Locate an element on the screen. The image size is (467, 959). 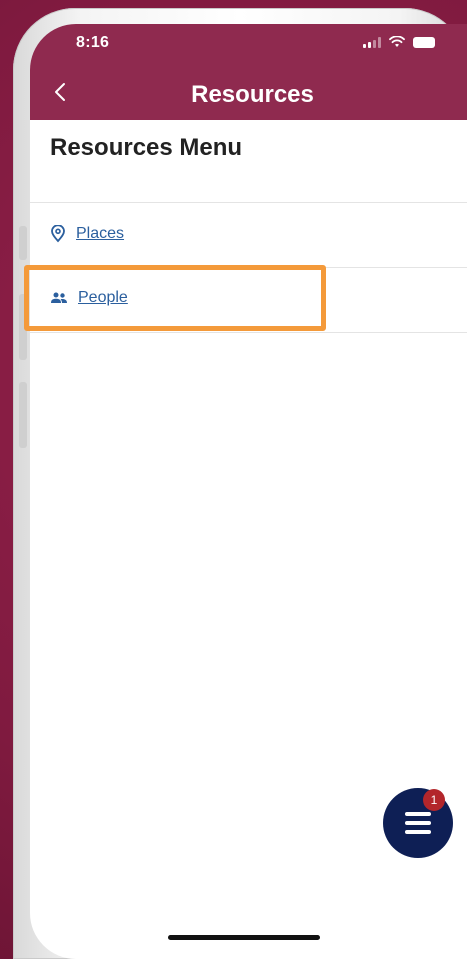
hamburger-menu-icon is located at coordinates (418, 825).